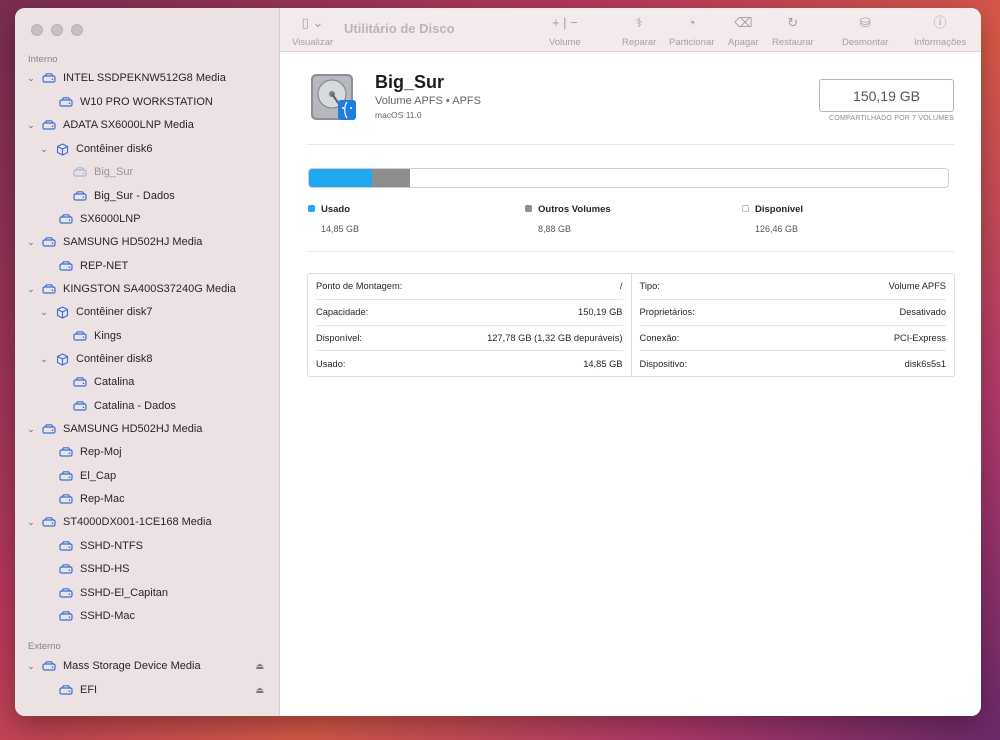 The width and height of the screenshot is (1000, 740). I want to click on sidebar-item-volume: El_Cap, so click(79, 476).